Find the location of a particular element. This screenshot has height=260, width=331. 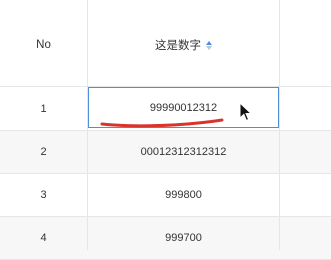

row-no-cell: 4 is located at coordinates (43, 238).